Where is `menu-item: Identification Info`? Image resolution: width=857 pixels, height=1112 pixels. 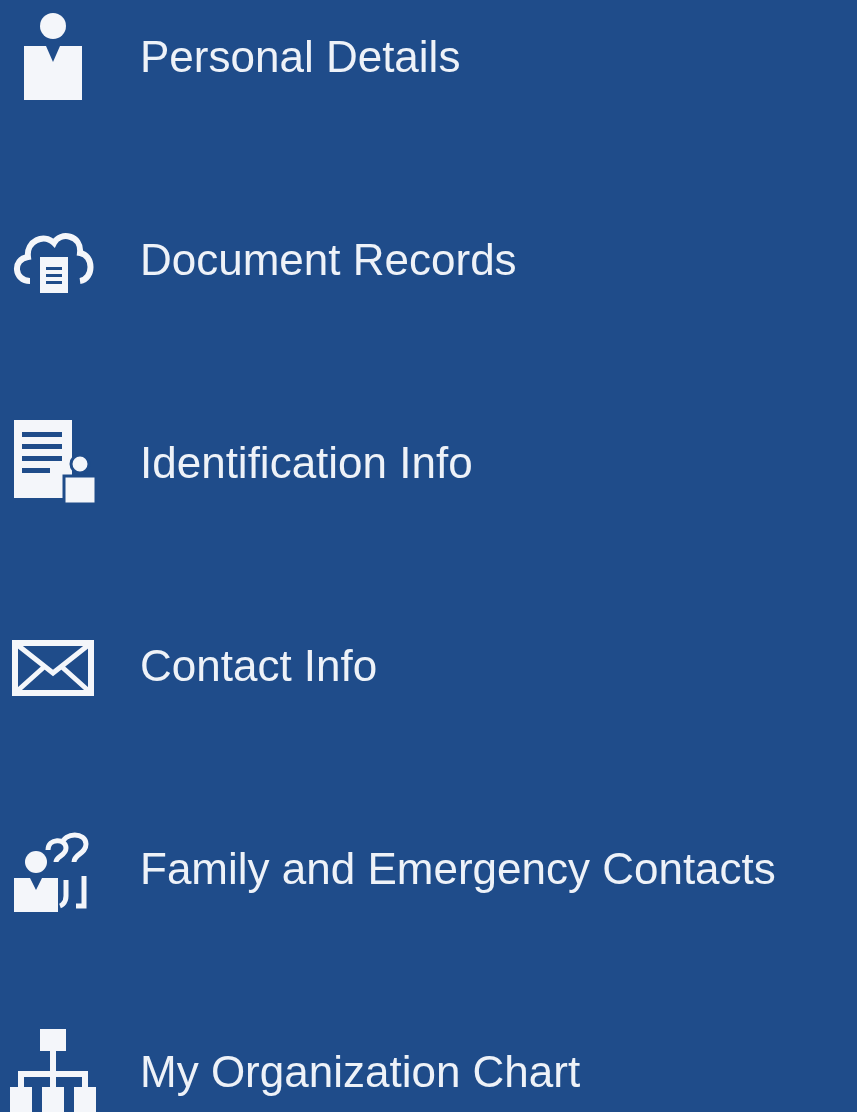
menu-item: Identification Info is located at coordinates (428, 463).